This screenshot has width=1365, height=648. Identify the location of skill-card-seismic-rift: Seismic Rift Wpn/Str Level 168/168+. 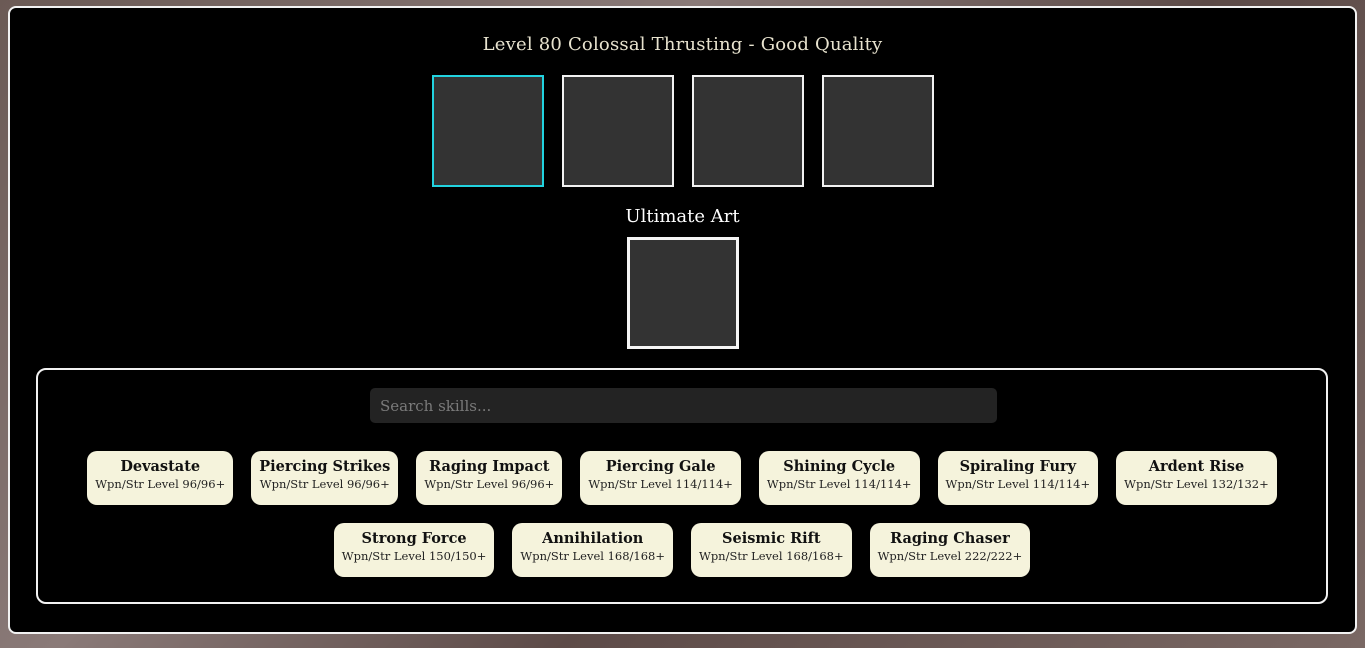
(771, 550).